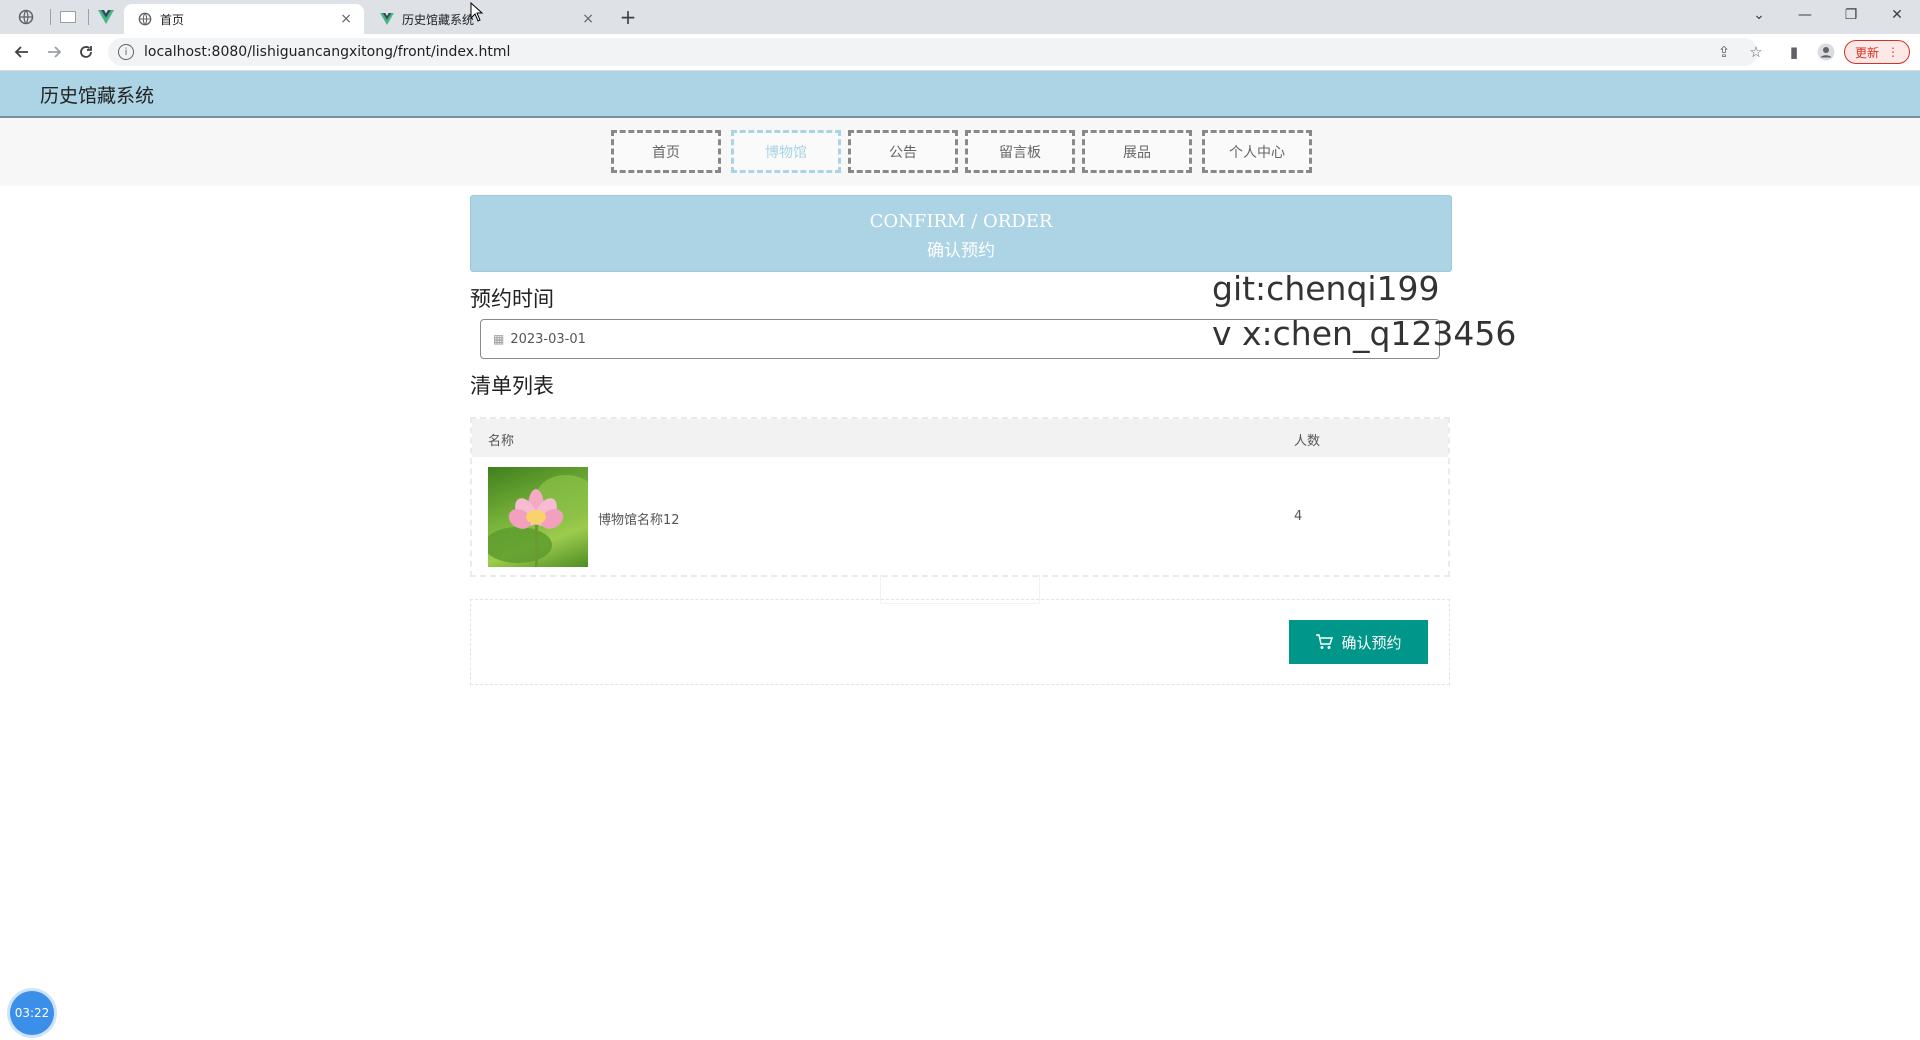 The image size is (1920, 1040). What do you see at coordinates (1371, 642) in the screenshot?
I see `confirm-booking-label: 确认预约` at bounding box center [1371, 642].